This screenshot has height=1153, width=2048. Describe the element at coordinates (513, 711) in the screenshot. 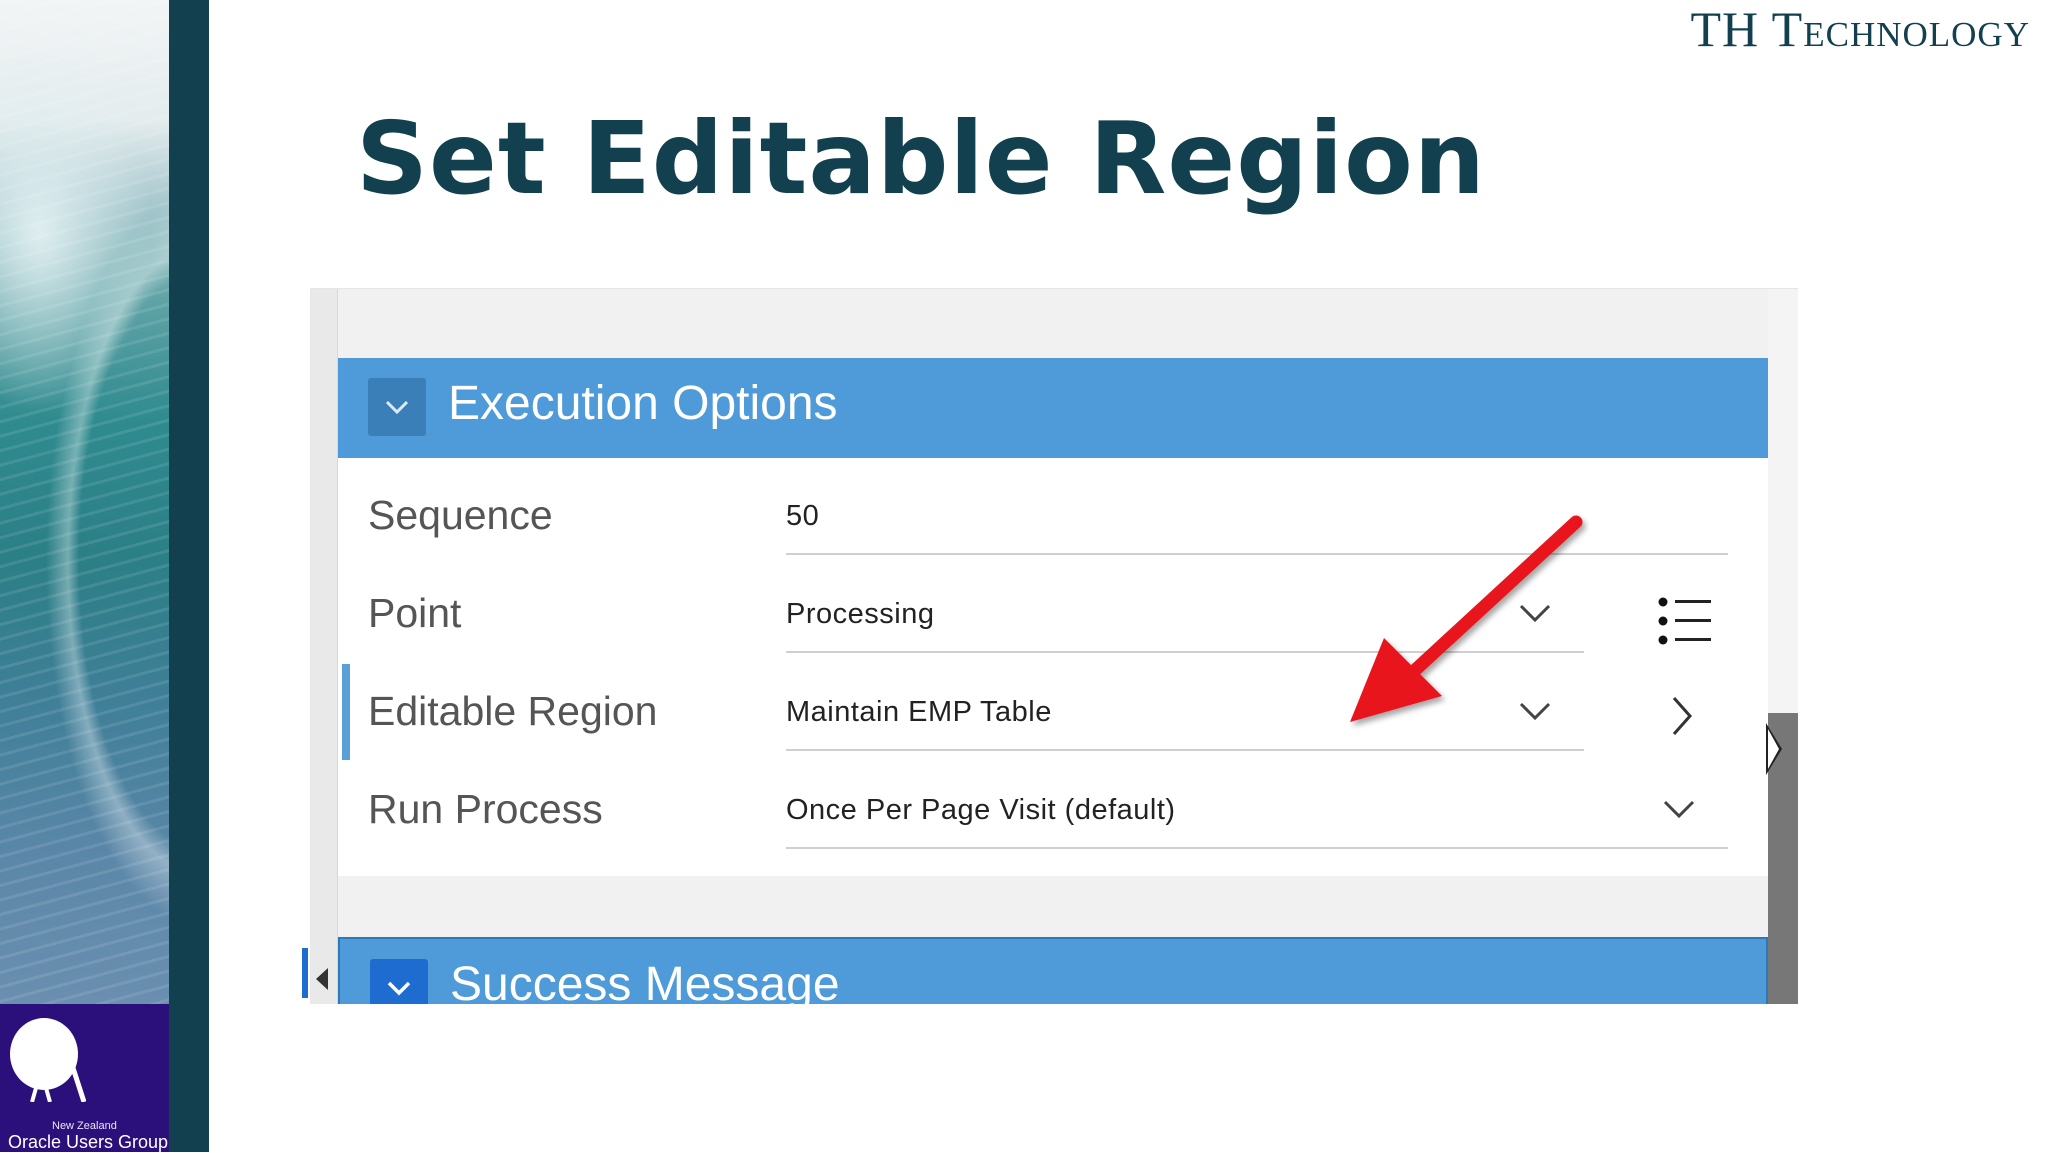

I see `field-label: Editable Region` at that location.